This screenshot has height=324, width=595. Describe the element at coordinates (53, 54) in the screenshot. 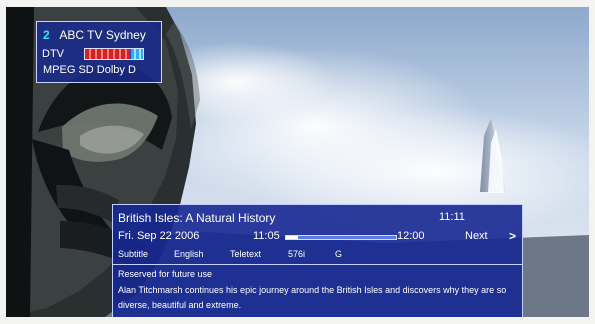

I see `channel-type: DTV` at that location.